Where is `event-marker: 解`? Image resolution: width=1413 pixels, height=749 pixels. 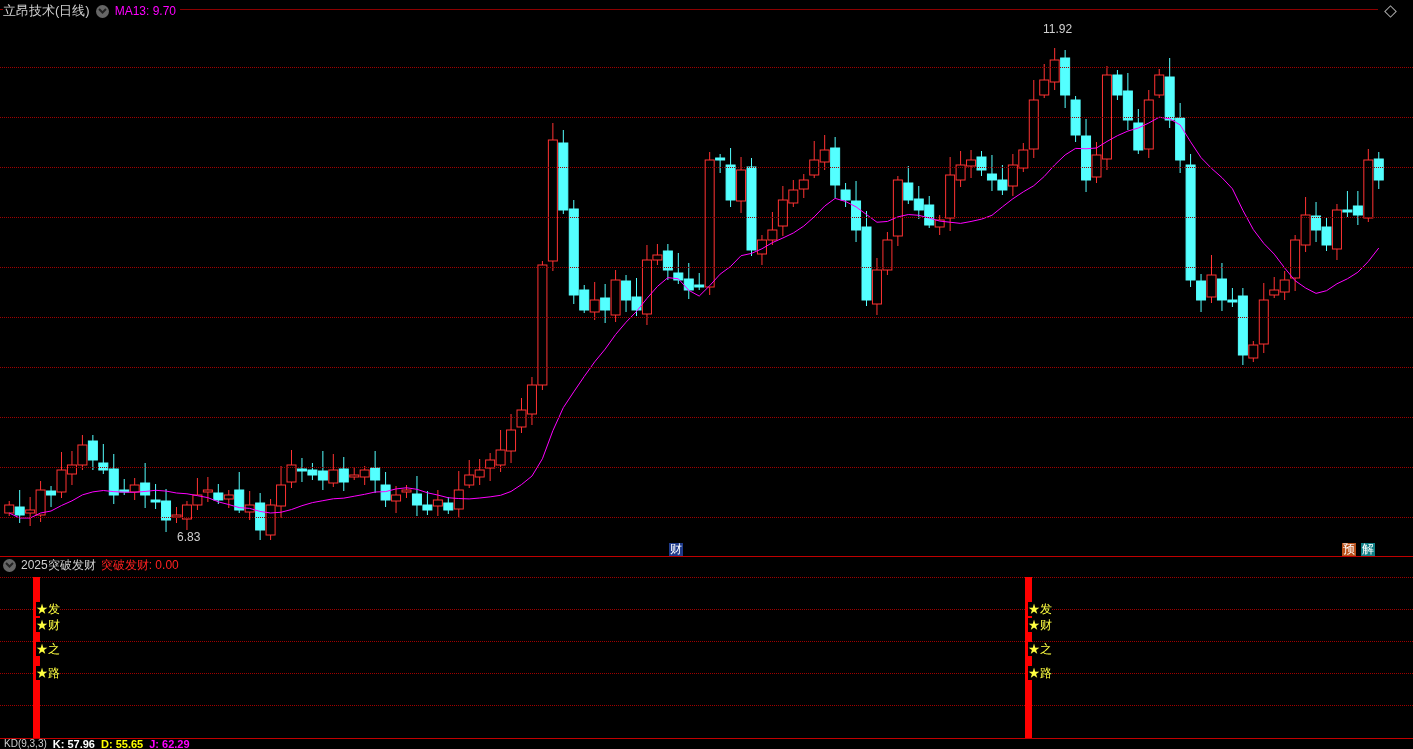 event-marker: 解 is located at coordinates (1368, 549).